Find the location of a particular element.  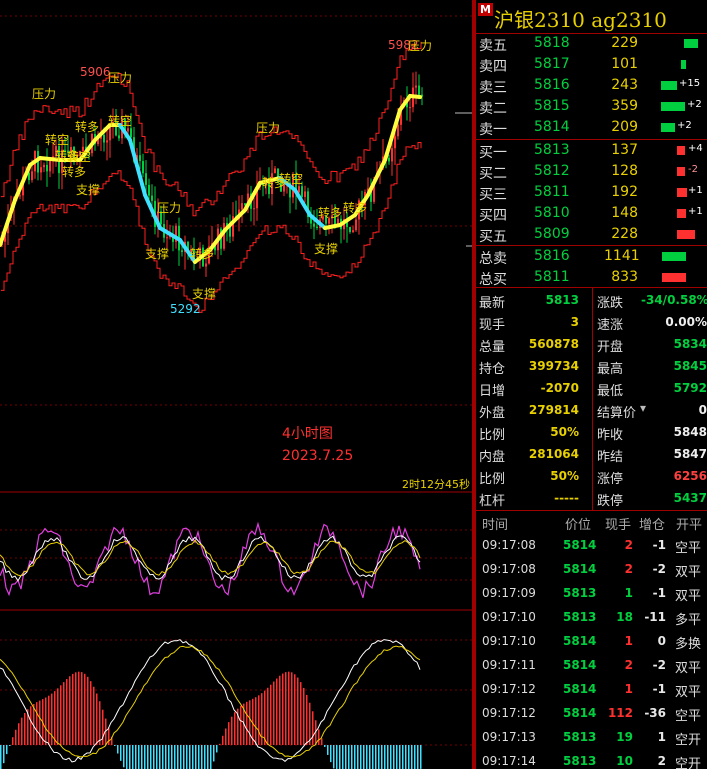

bid-level: 买五 5809 228 is located at coordinates (591, 234).